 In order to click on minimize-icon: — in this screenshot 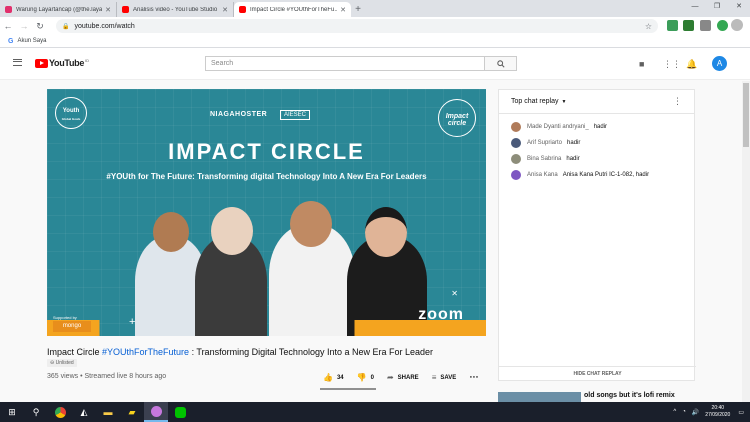, I will do `click(695, 7)`.